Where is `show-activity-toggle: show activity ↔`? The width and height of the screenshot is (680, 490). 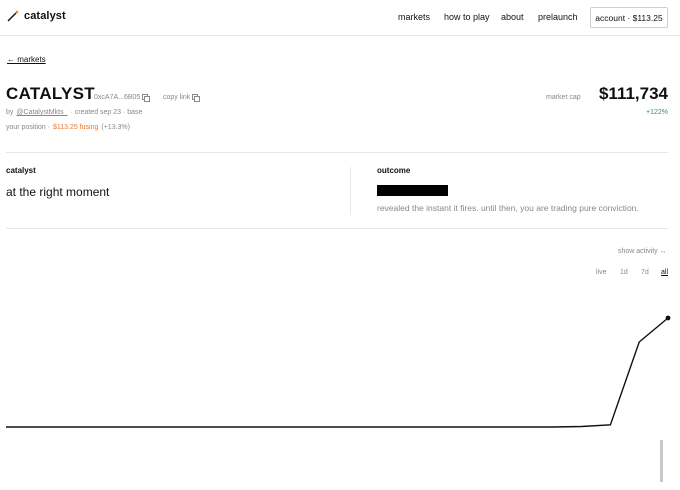
show-activity-toggle: show activity ↔ is located at coordinates (642, 251).